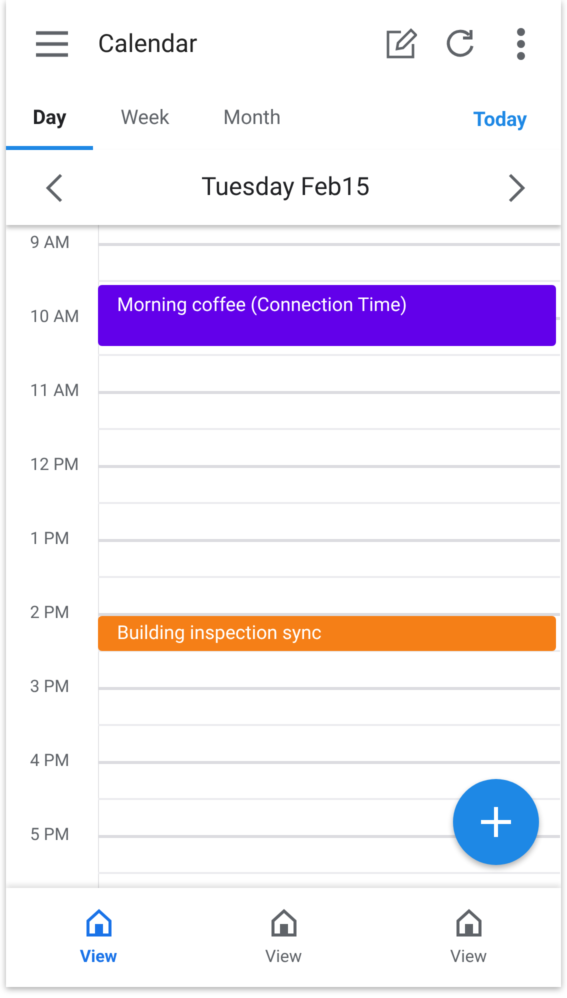 The width and height of the screenshot is (567, 998). Describe the element at coordinates (54, 466) in the screenshot. I see `hour-label: 12 PM` at that location.